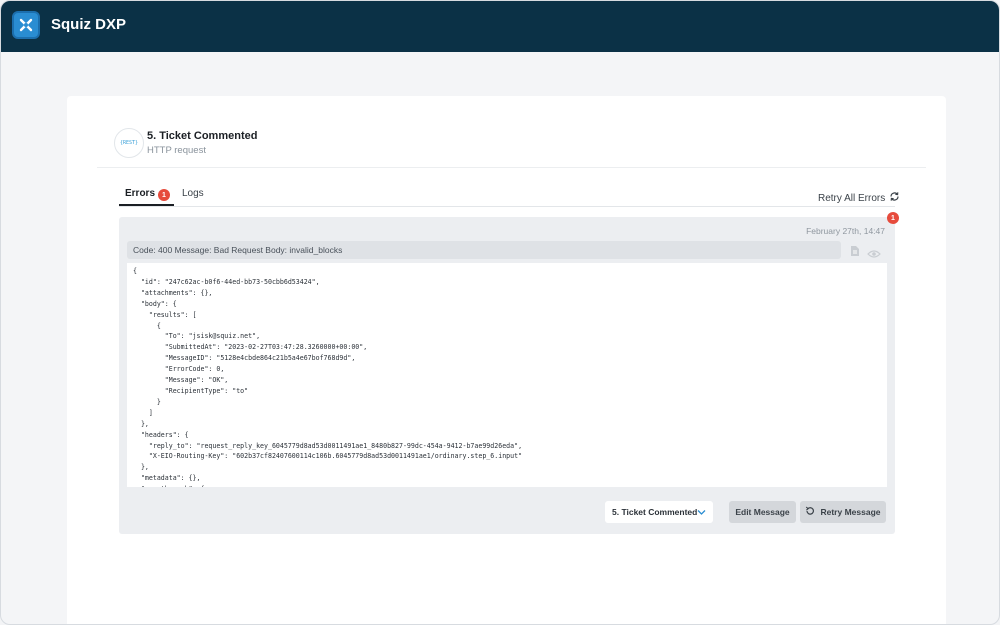 The width and height of the screenshot is (1000, 625). I want to click on retry-all-errors-label: Retry All Errors, so click(852, 198).